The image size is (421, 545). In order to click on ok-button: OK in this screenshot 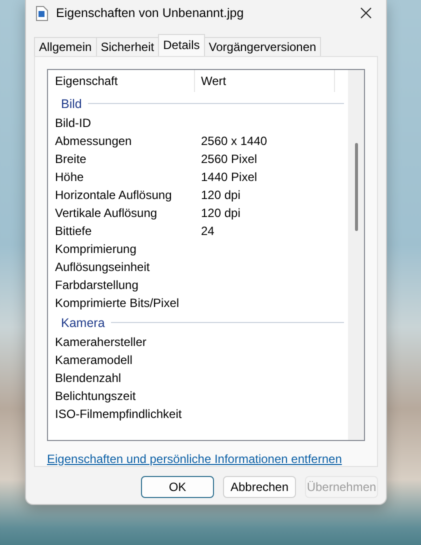, I will do `click(177, 487)`.